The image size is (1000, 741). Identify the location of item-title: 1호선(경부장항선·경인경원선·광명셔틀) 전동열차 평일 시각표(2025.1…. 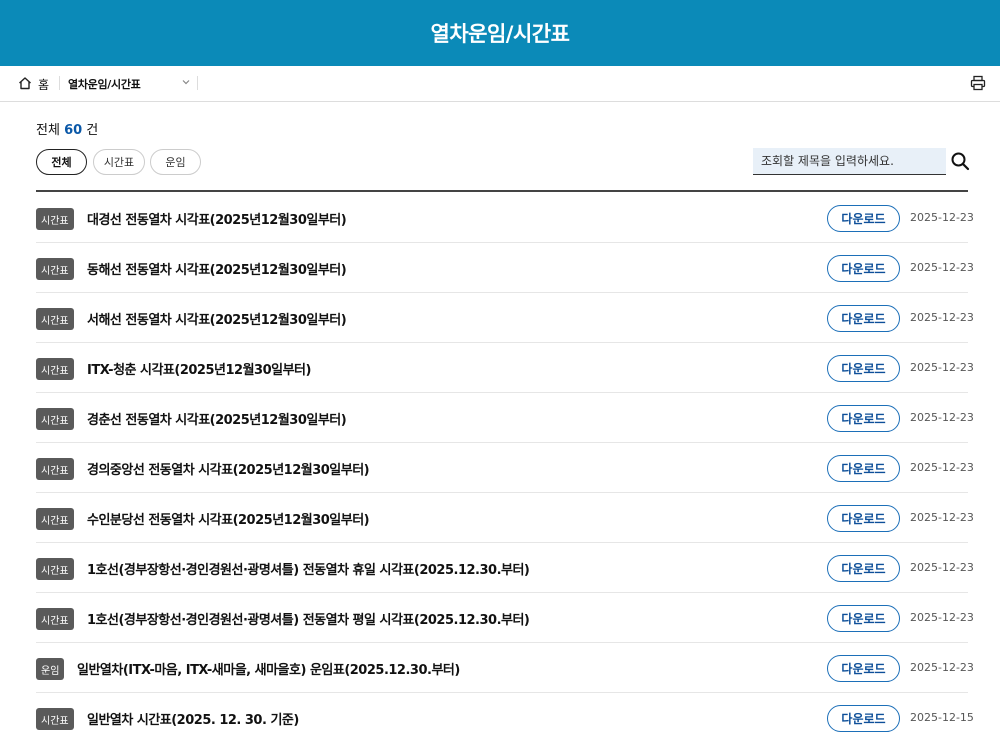
(308, 618).